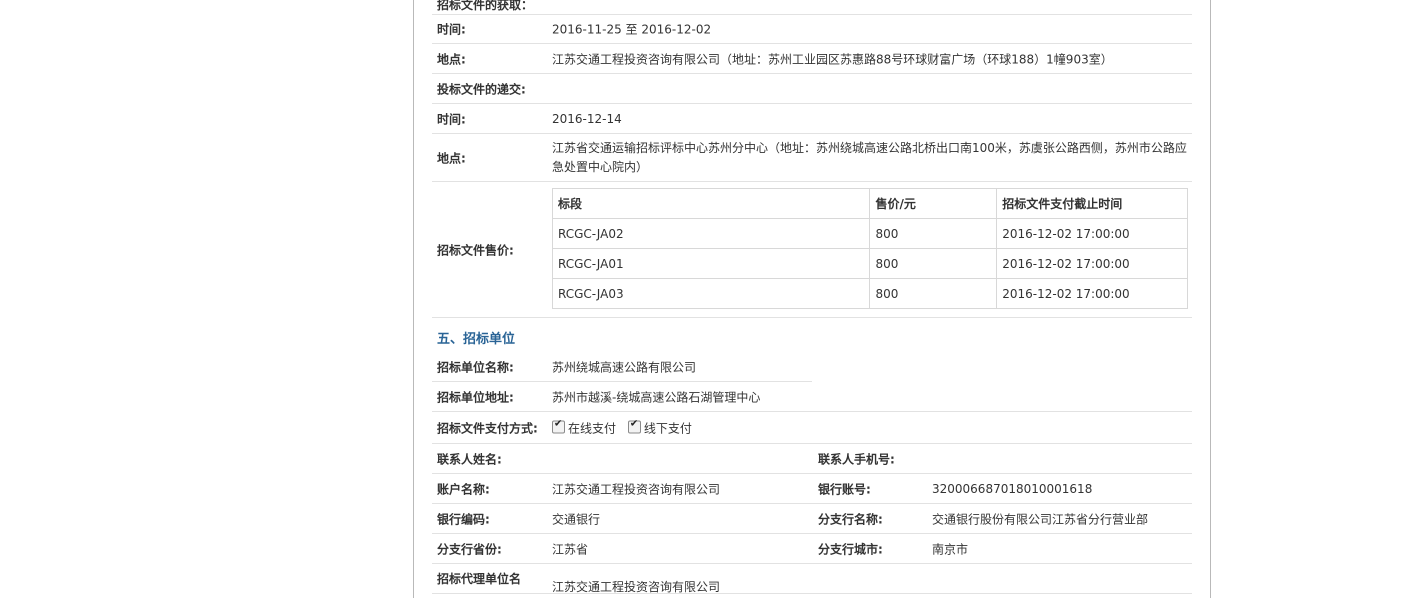  I want to click on pay-method-row: 招标文件支付方式: 在线支付 线下支付, so click(812, 428).